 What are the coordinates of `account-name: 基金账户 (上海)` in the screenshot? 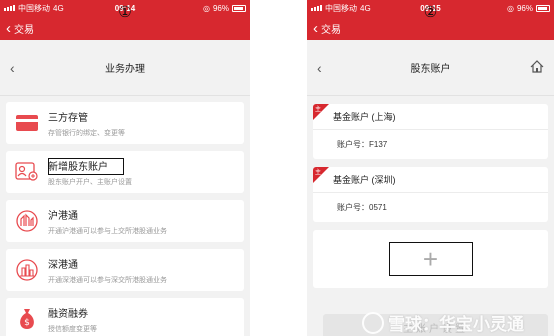 It's located at (364, 117).